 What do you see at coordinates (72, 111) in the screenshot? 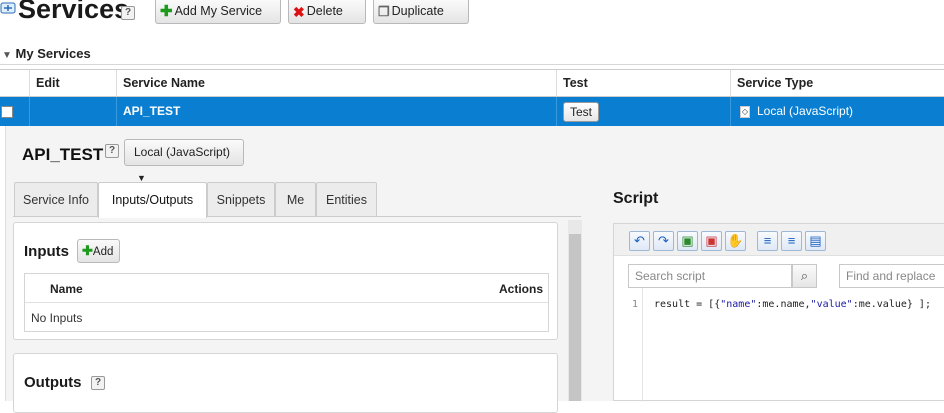
I see `row-edit-cell` at bounding box center [72, 111].